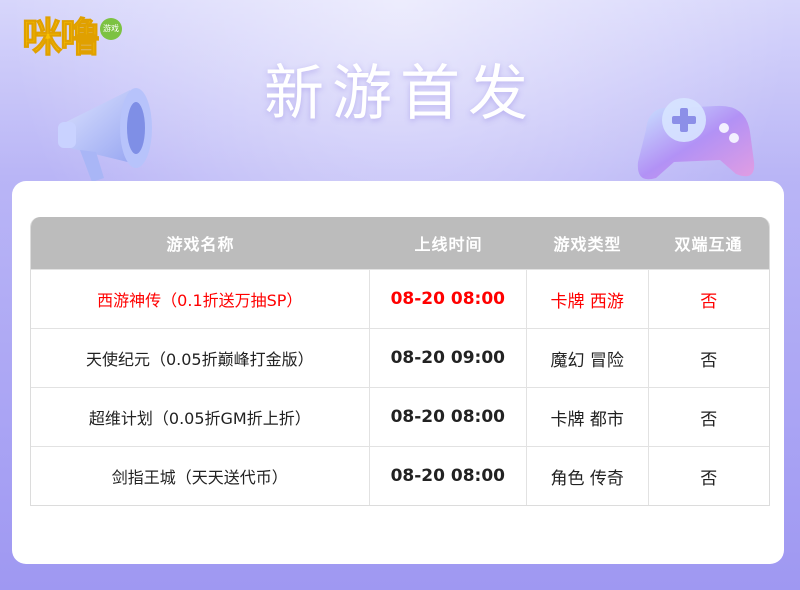  I want to click on header-cross-platform: 双端互通, so click(708, 244).